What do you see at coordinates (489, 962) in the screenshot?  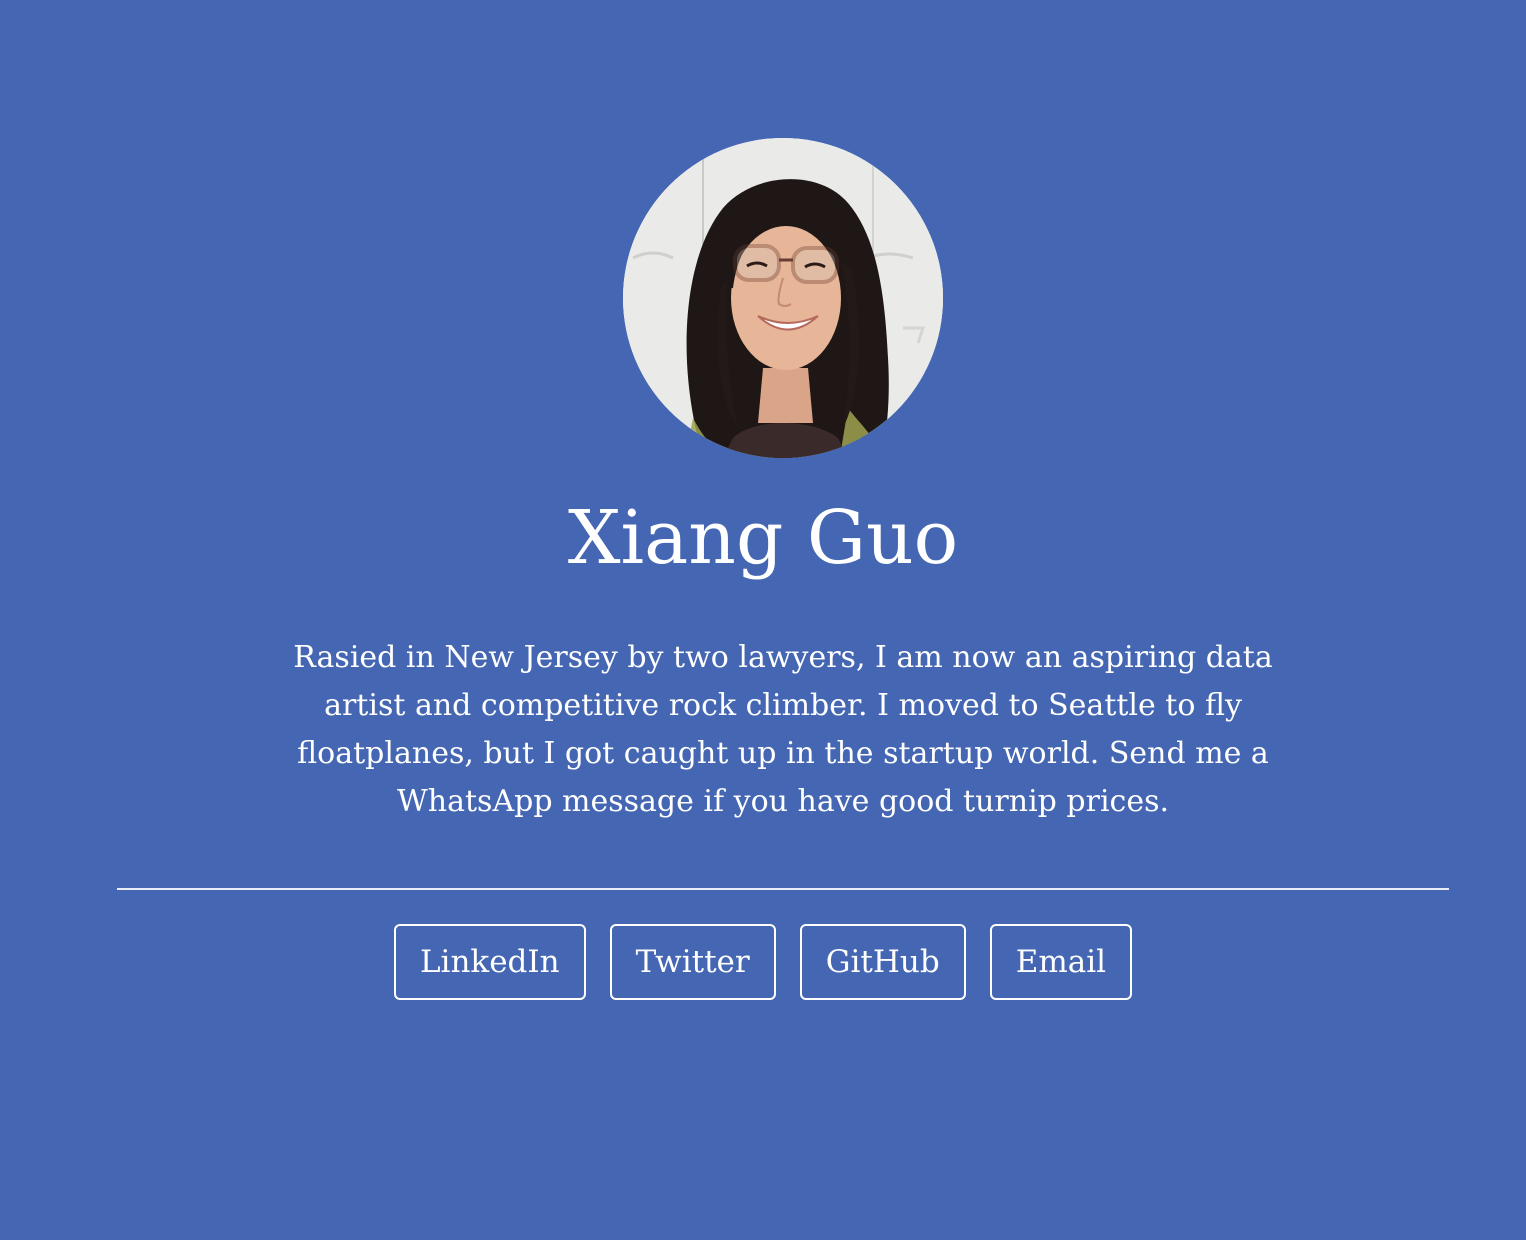 I see `linkedin-button: LinkedIn` at bounding box center [489, 962].